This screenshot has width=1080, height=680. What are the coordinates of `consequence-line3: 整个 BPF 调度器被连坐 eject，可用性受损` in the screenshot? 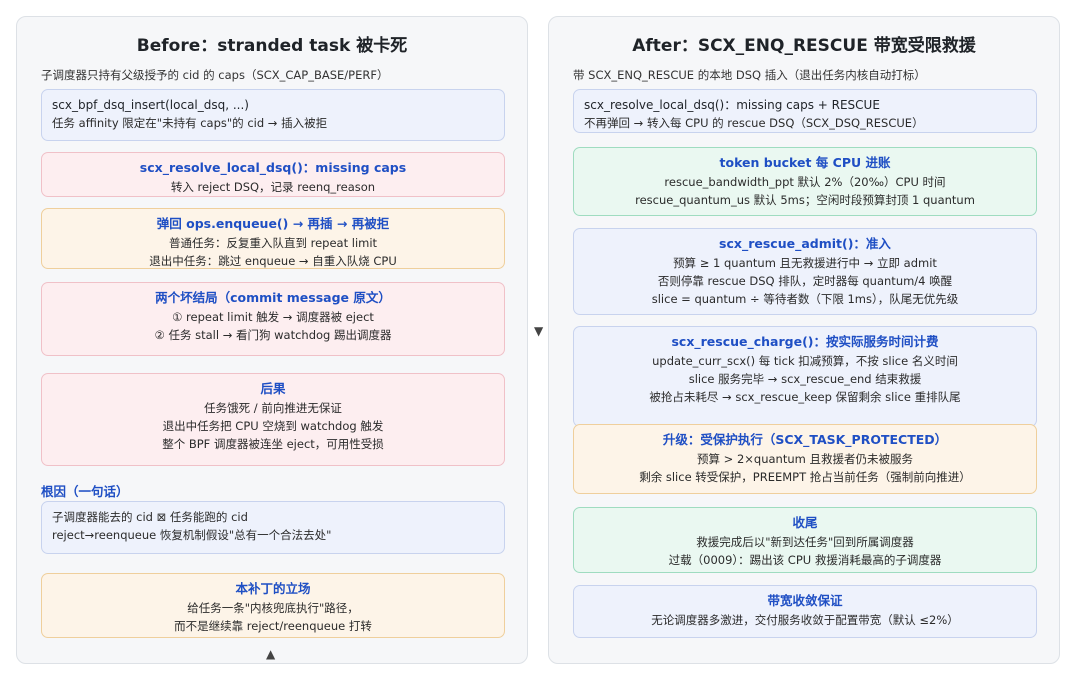 It's located at (273, 444).